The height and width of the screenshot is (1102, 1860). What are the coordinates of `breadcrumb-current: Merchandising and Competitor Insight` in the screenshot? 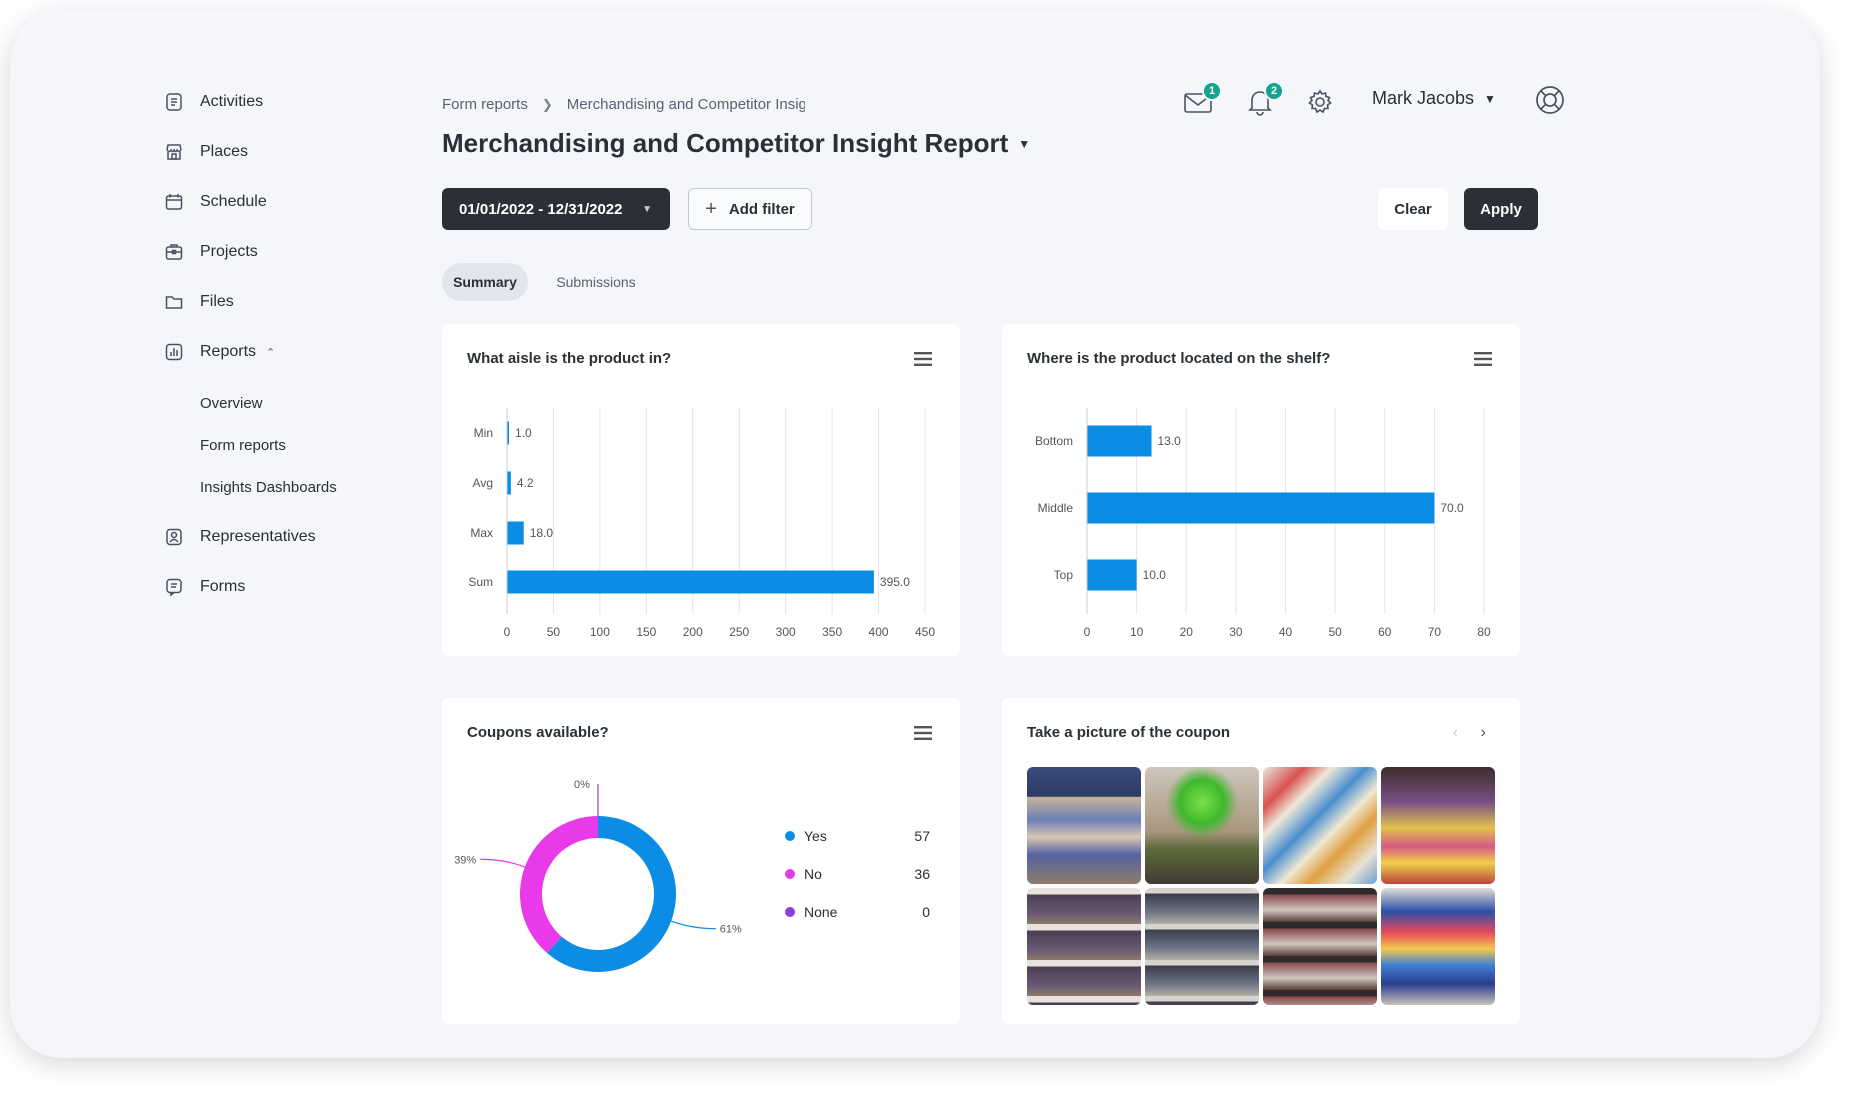 It's located at (685, 104).